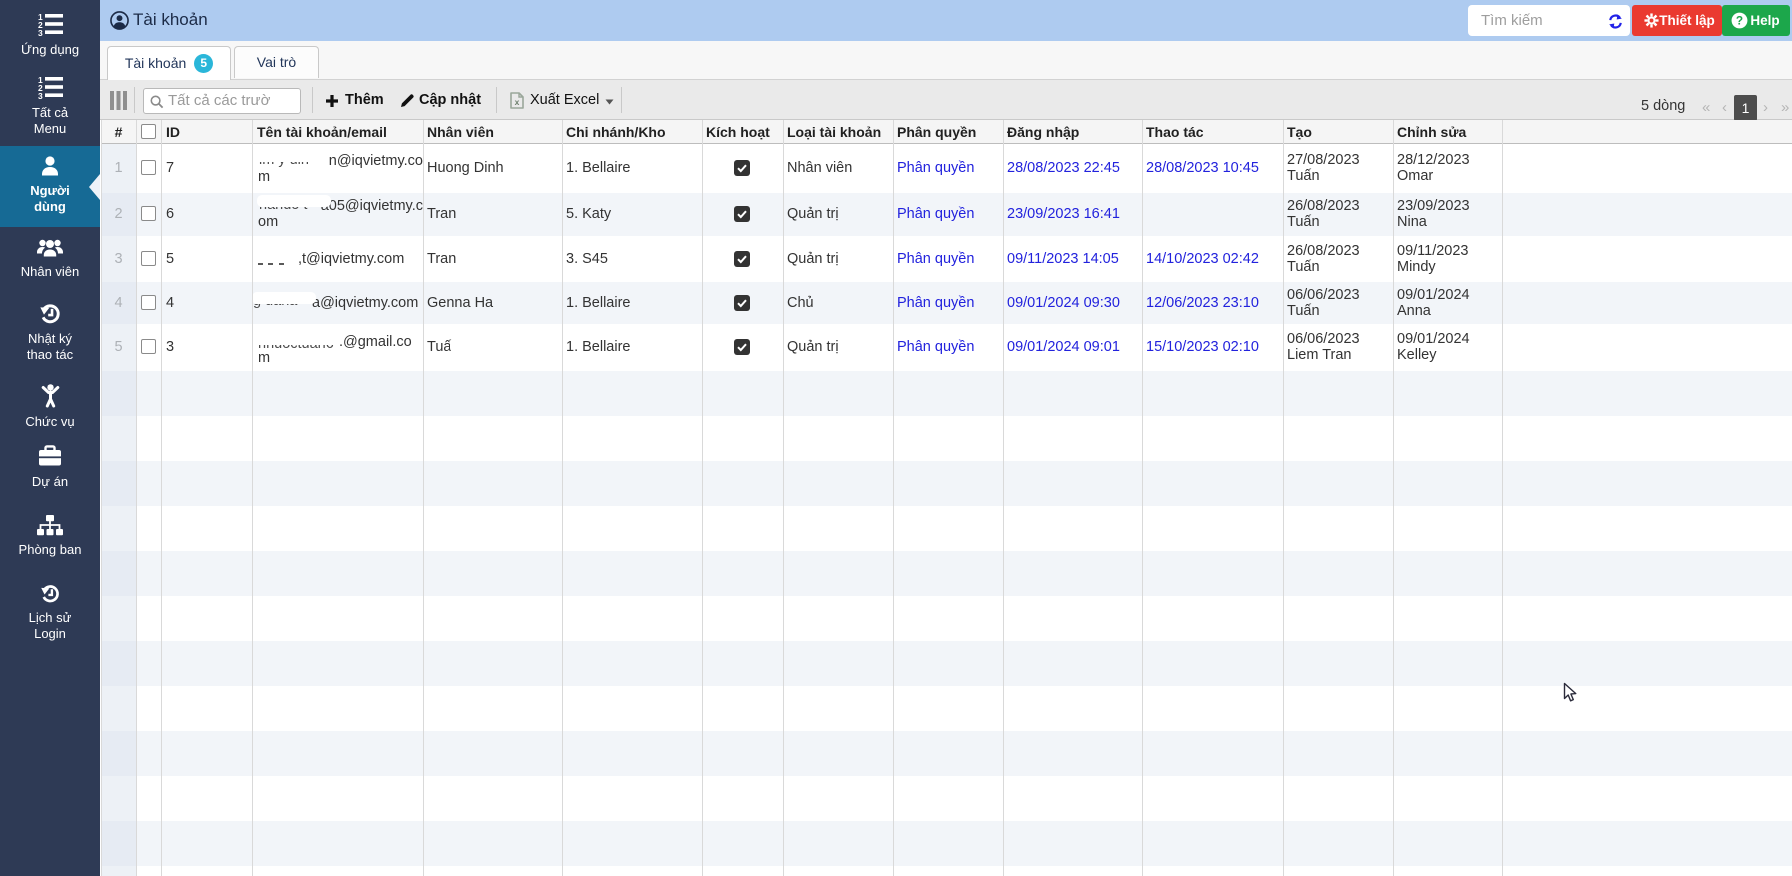 This screenshot has height=876, width=1792. What do you see at coordinates (517, 102) in the screenshot?
I see `svg-text: x` at bounding box center [517, 102].